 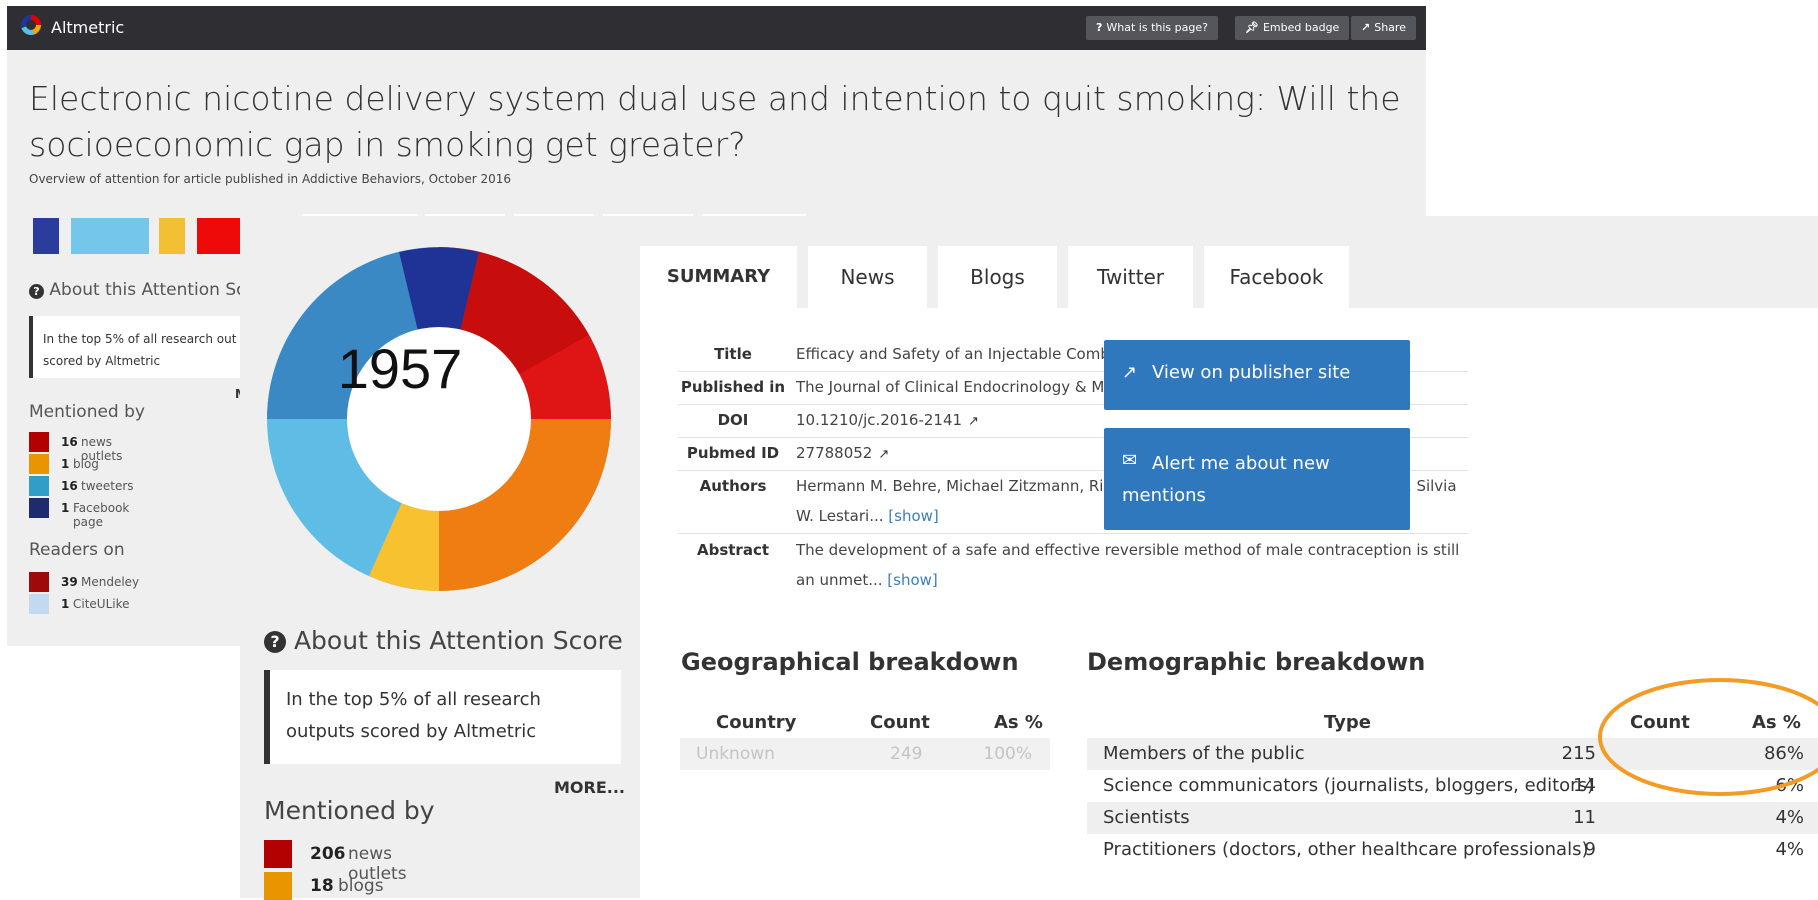 What do you see at coordinates (439, 419) in the screenshot?
I see `altmetric-donut: 1957` at bounding box center [439, 419].